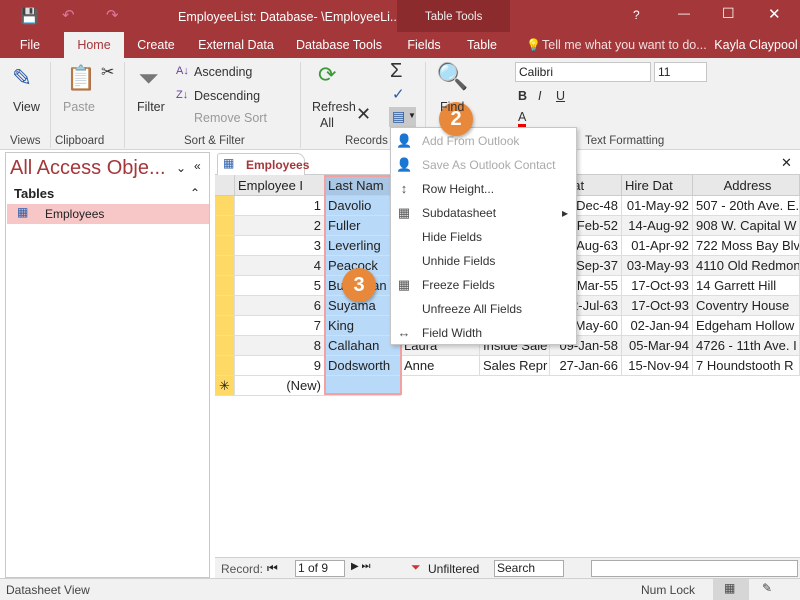  What do you see at coordinates (746, 226) in the screenshot?
I see `table-cell: 908 W. Capital W` at bounding box center [746, 226].